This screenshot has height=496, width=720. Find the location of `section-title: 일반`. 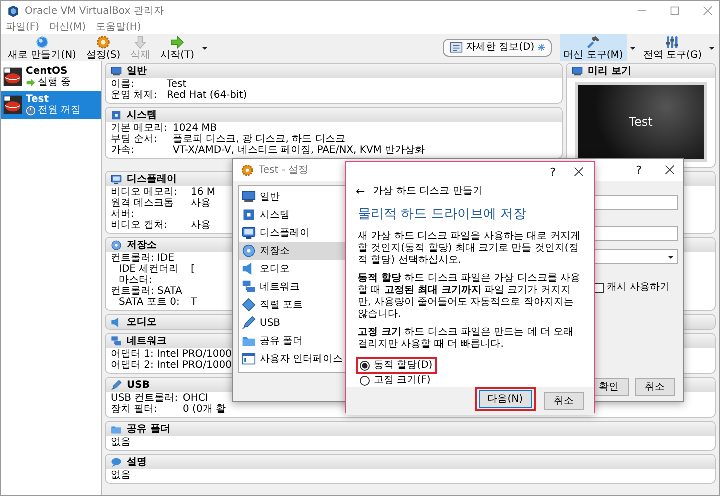

section-title: 일반 is located at coordinates (137, 71).